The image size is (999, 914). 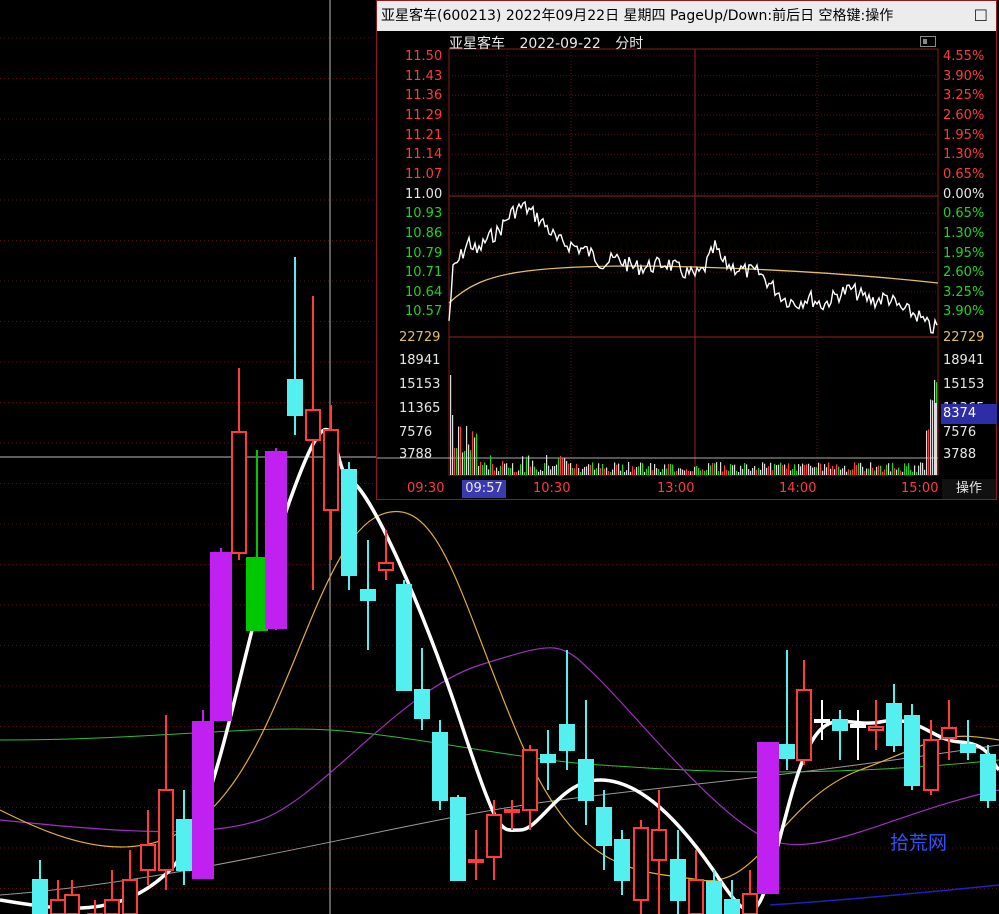 What do you see at coordinates (928, 41) in the screenshot?
I see `toggle-panel-icon` at bounding box center [928, 41].